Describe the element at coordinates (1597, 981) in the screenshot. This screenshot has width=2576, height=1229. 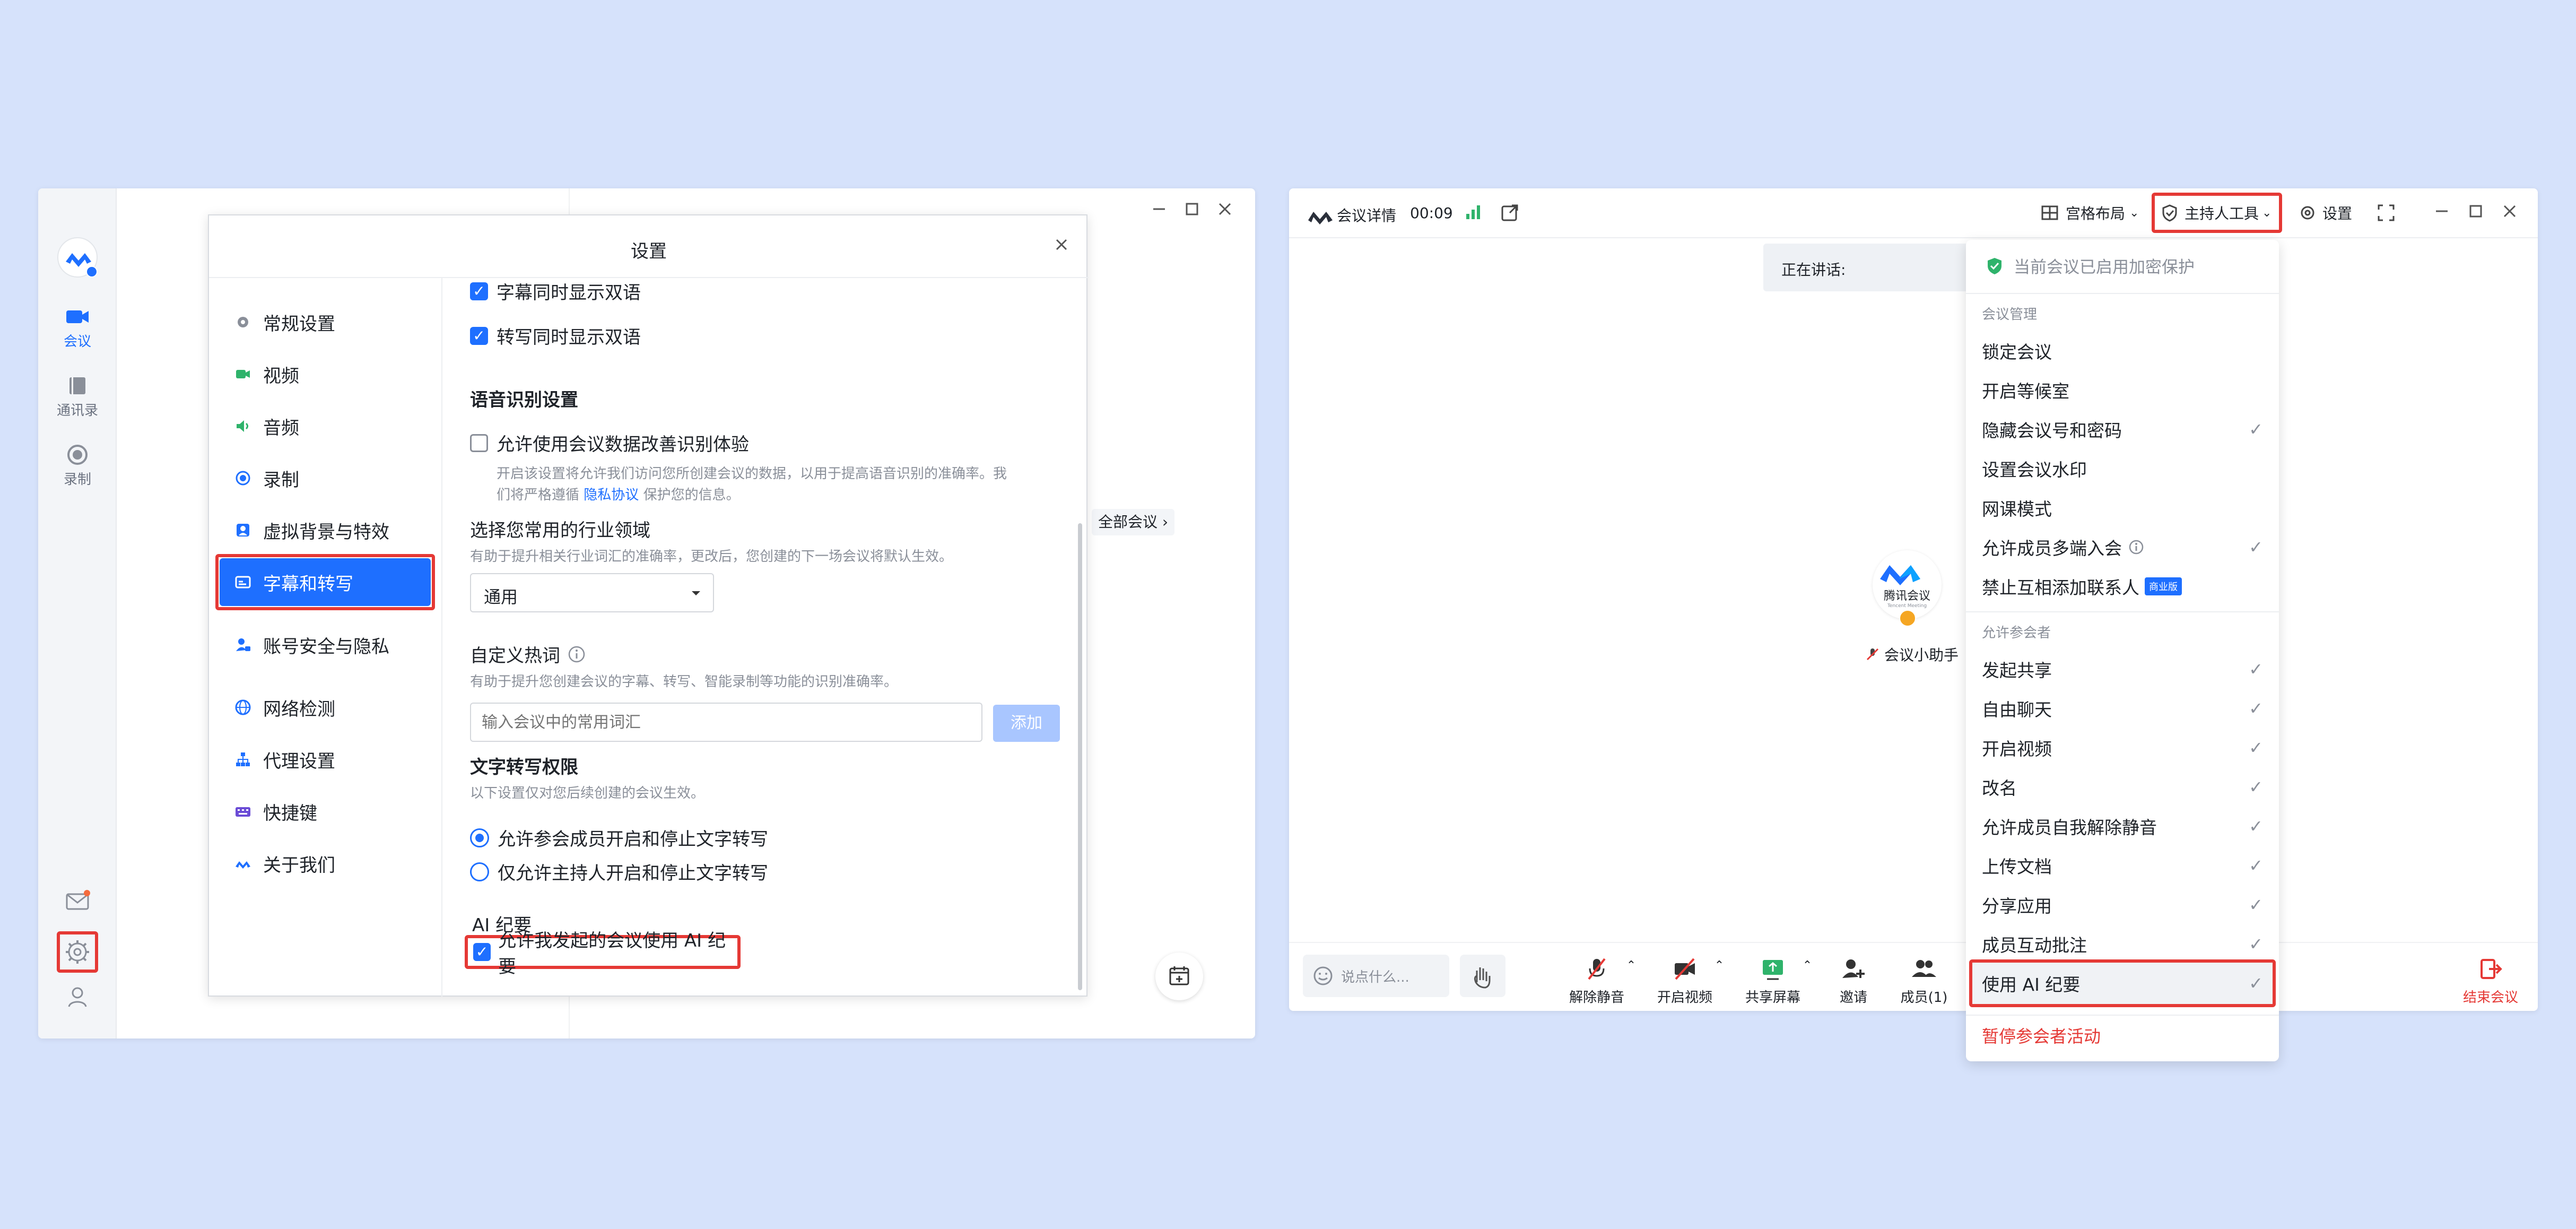
I see `unmute-button: 解除静音` at that location.